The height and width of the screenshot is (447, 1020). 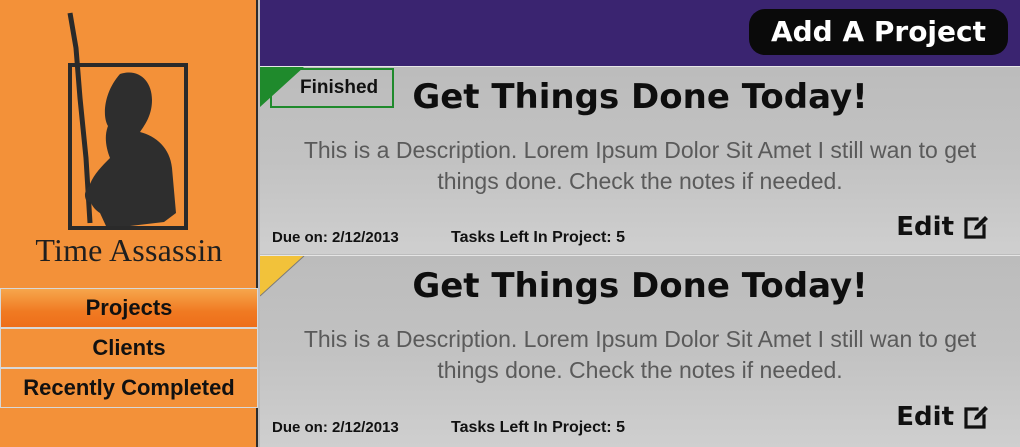 What do you see at coordinates (878, 32) in the screenshot?
I see `add-project-button: Add A Project` at bounding box center [878, 32].